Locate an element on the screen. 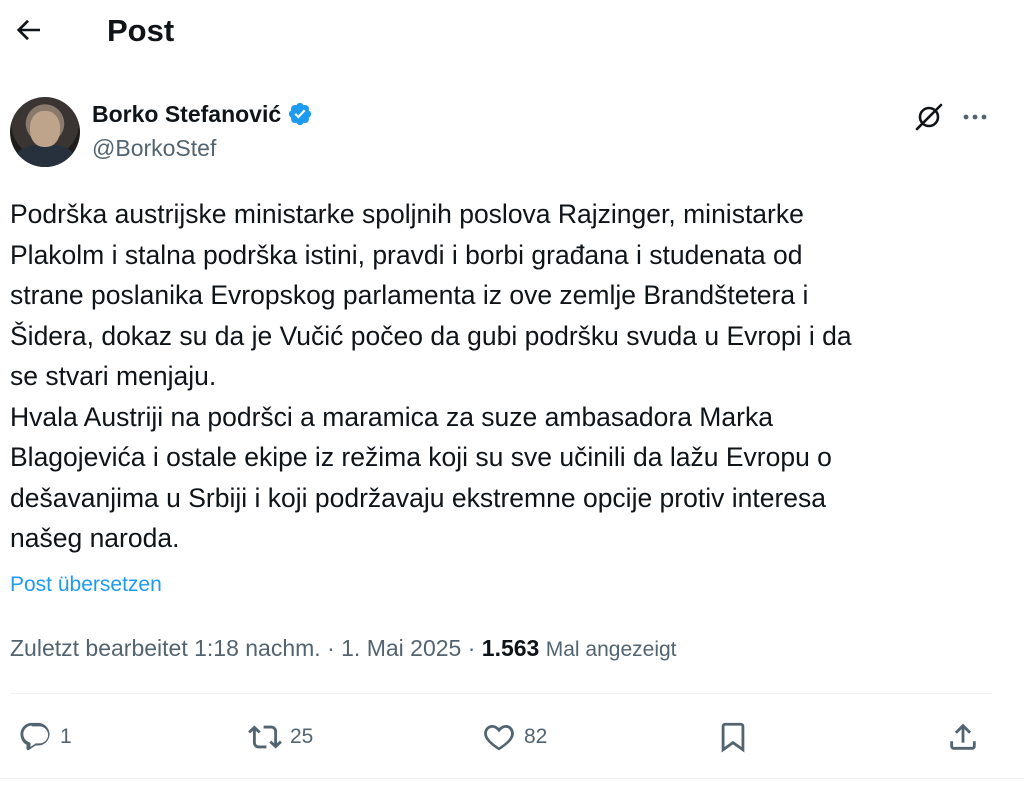  post-date: 1. Mai 2025 is located at coordinates (401, 648).